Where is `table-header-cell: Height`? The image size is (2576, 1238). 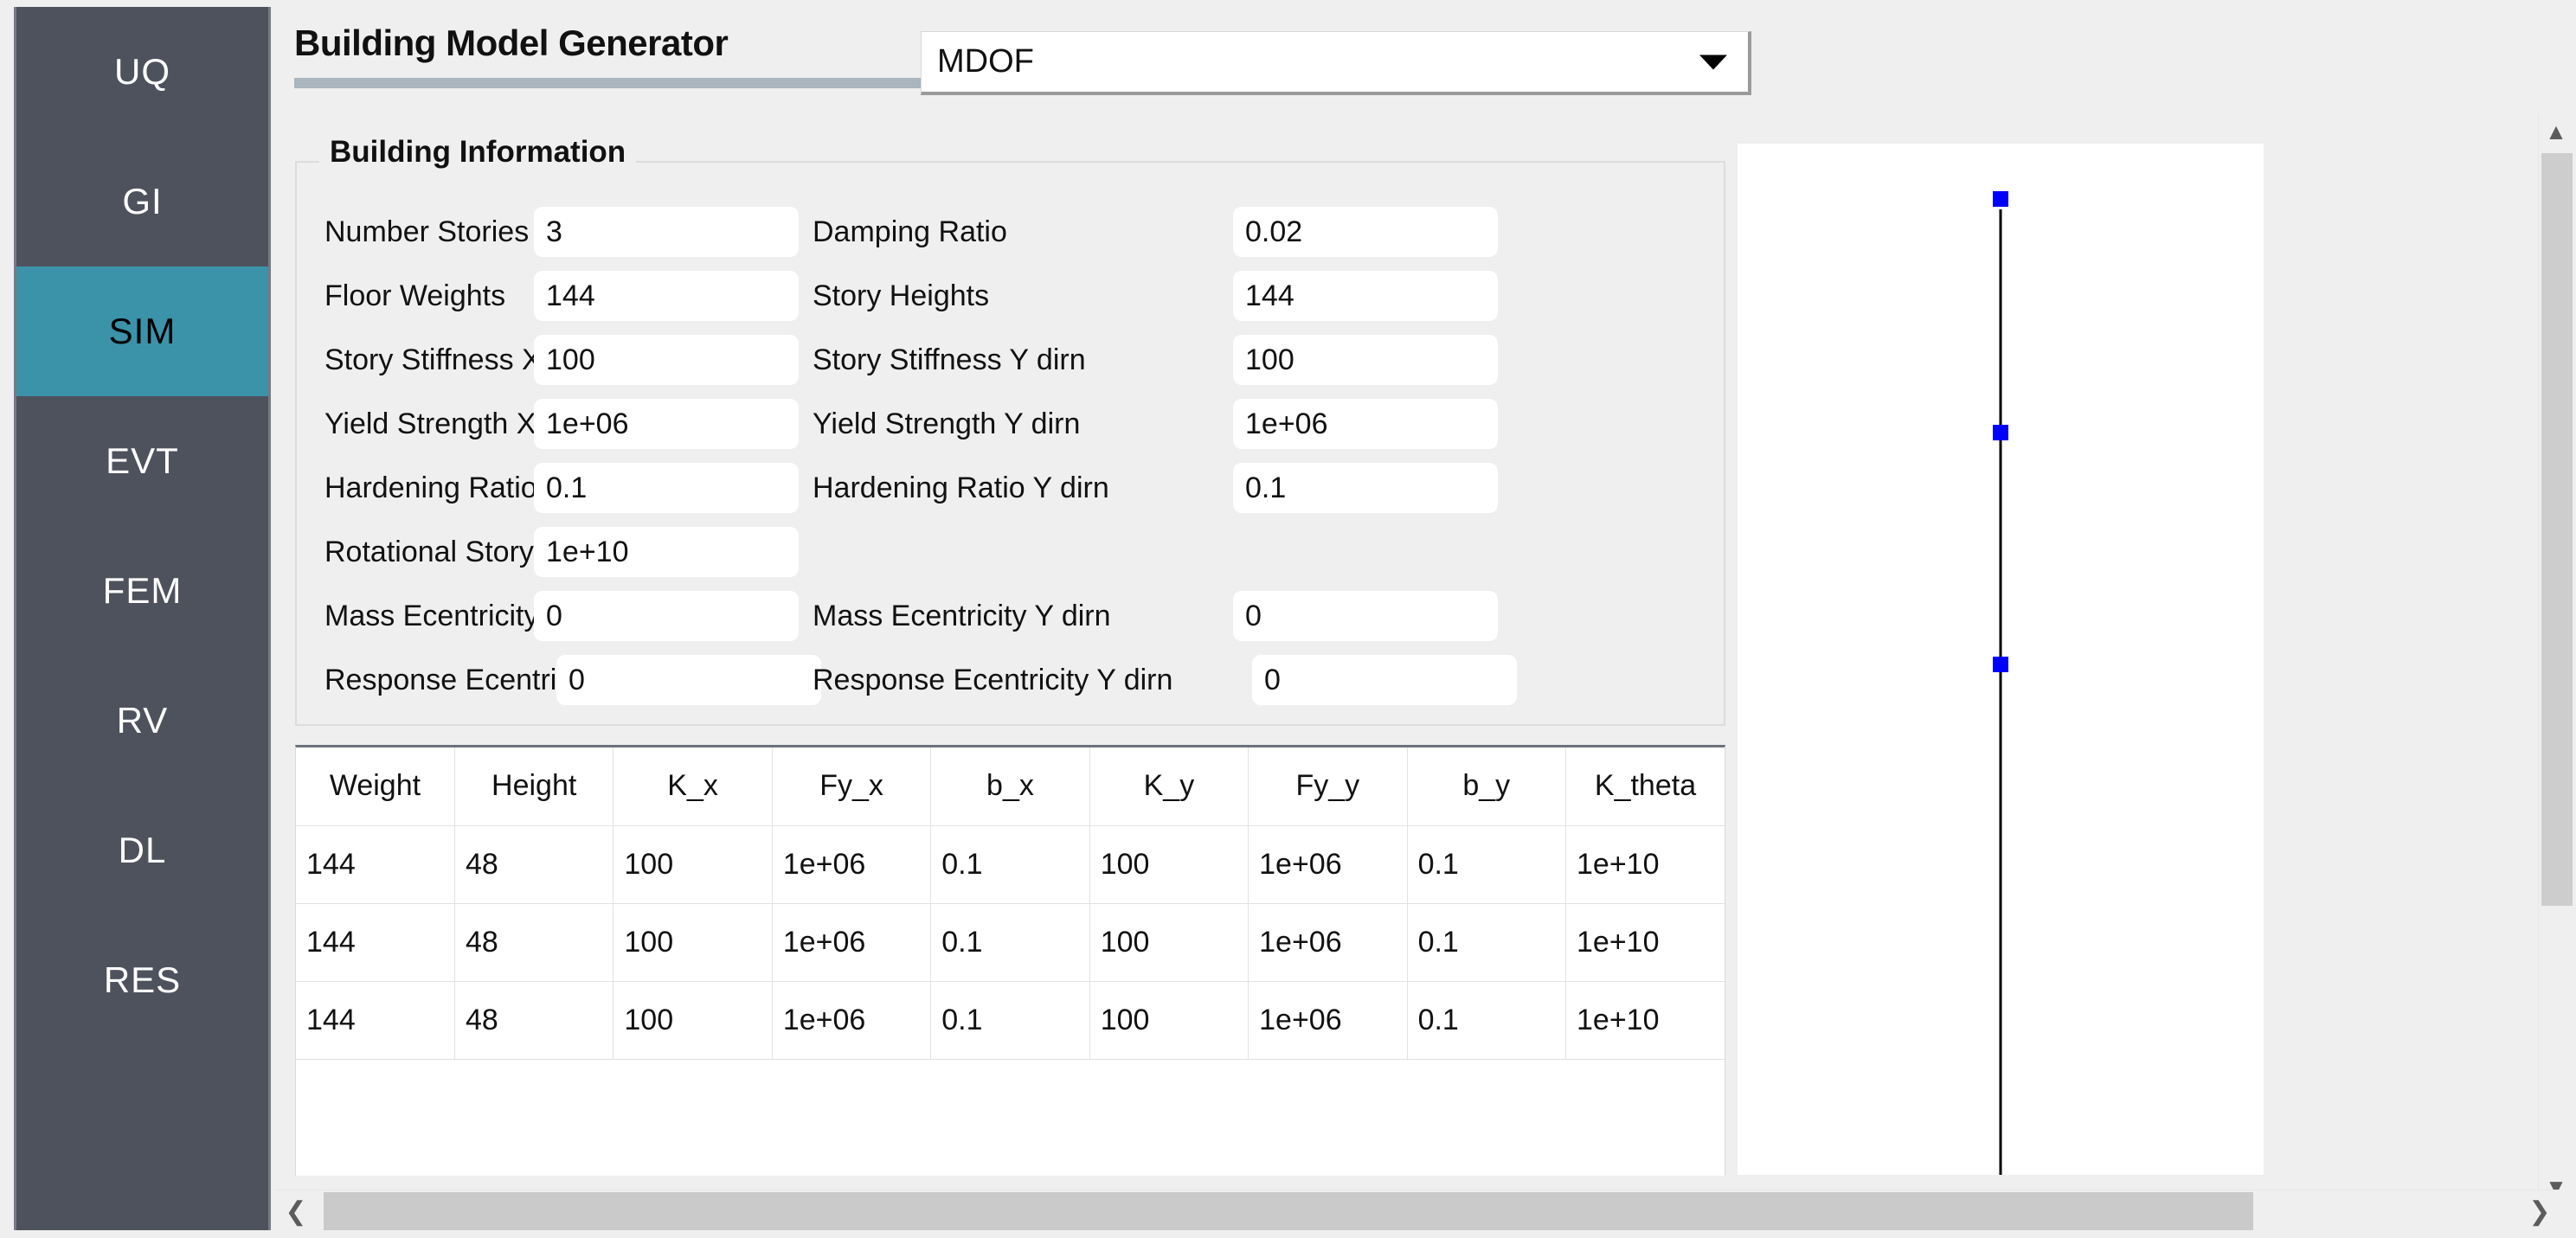 table-header-cell: Height is located at coordinates (534, 786).